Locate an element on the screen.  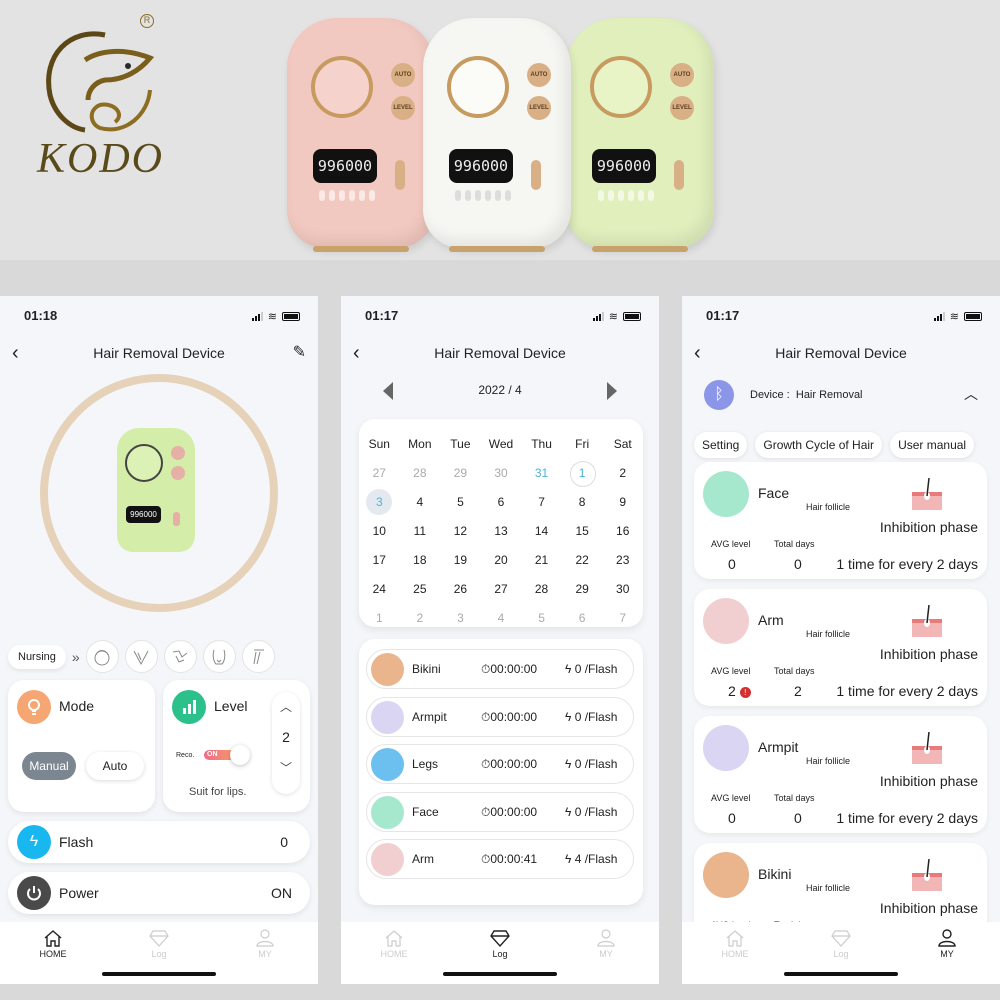
calendar-day: 15 is located at coordinates (582, 531).